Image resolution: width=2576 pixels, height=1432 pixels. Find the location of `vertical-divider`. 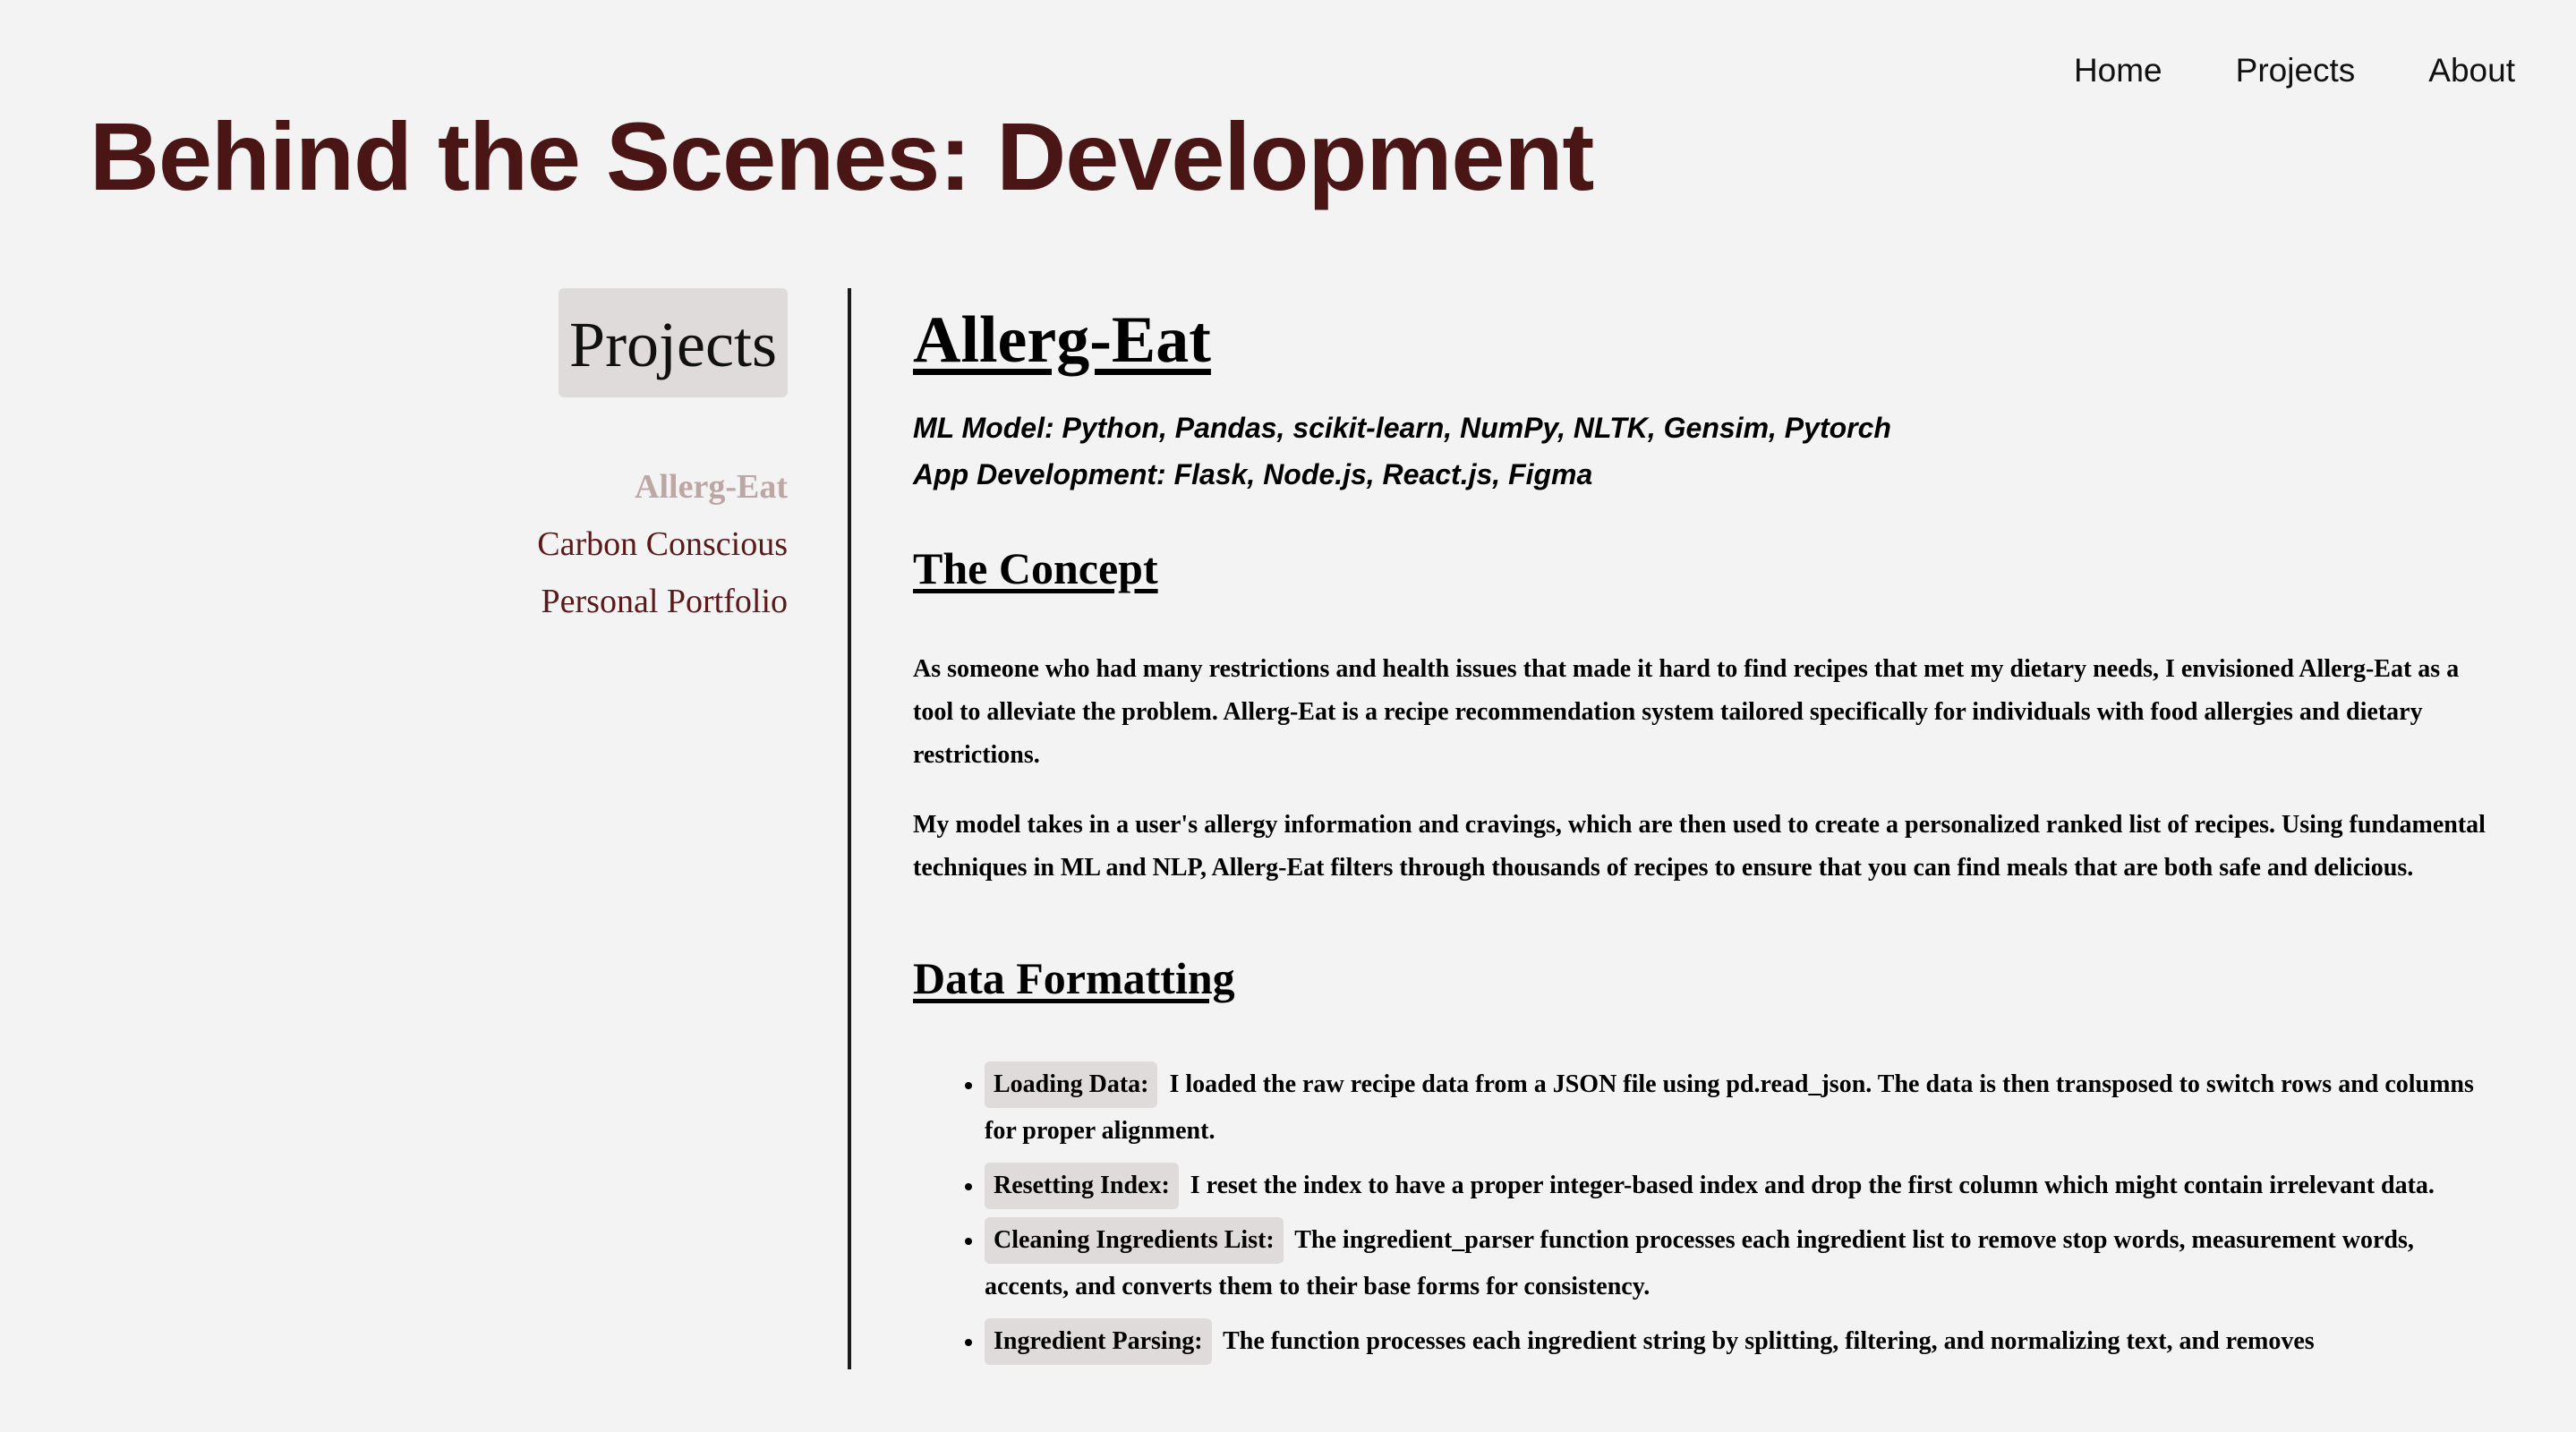

vertical-divider is located at coordinates (849, 828).